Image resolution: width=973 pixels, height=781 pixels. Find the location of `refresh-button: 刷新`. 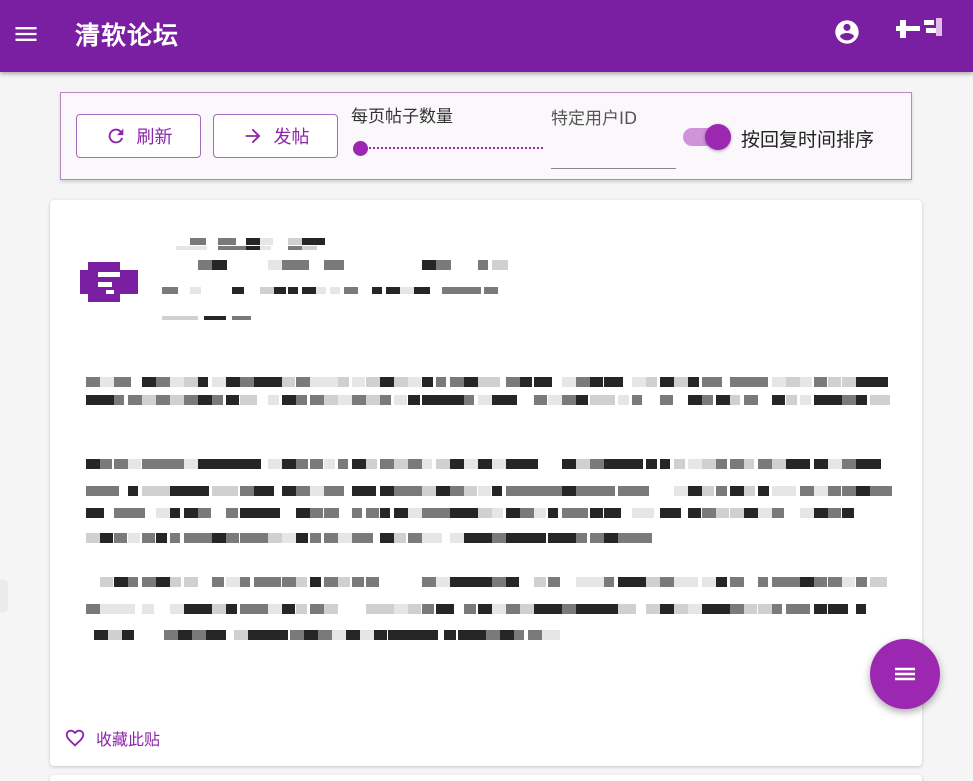

refresh-button: 刷新 is located at coordinates (138, 136).